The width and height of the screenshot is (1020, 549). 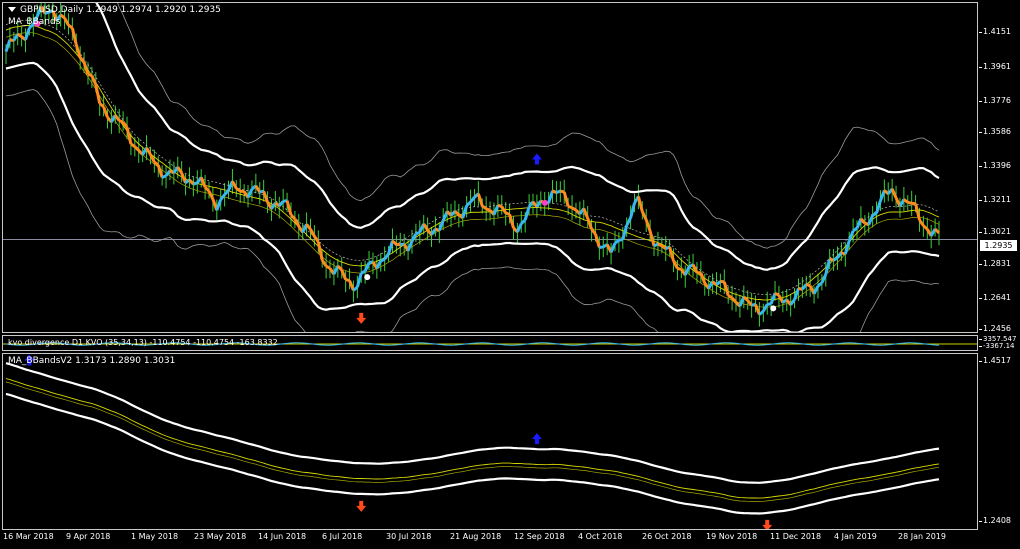 I want to click on chart-menu-arrow-icon, so click(x=12, y=9).